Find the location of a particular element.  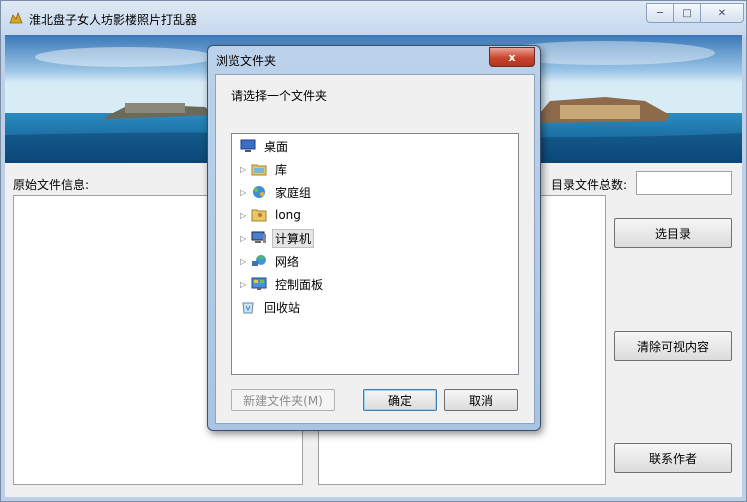

title-bar: 淮北盘子女人坊影楼照片打乱器 ─ □ ✕ is located at coordinates (373, 18).